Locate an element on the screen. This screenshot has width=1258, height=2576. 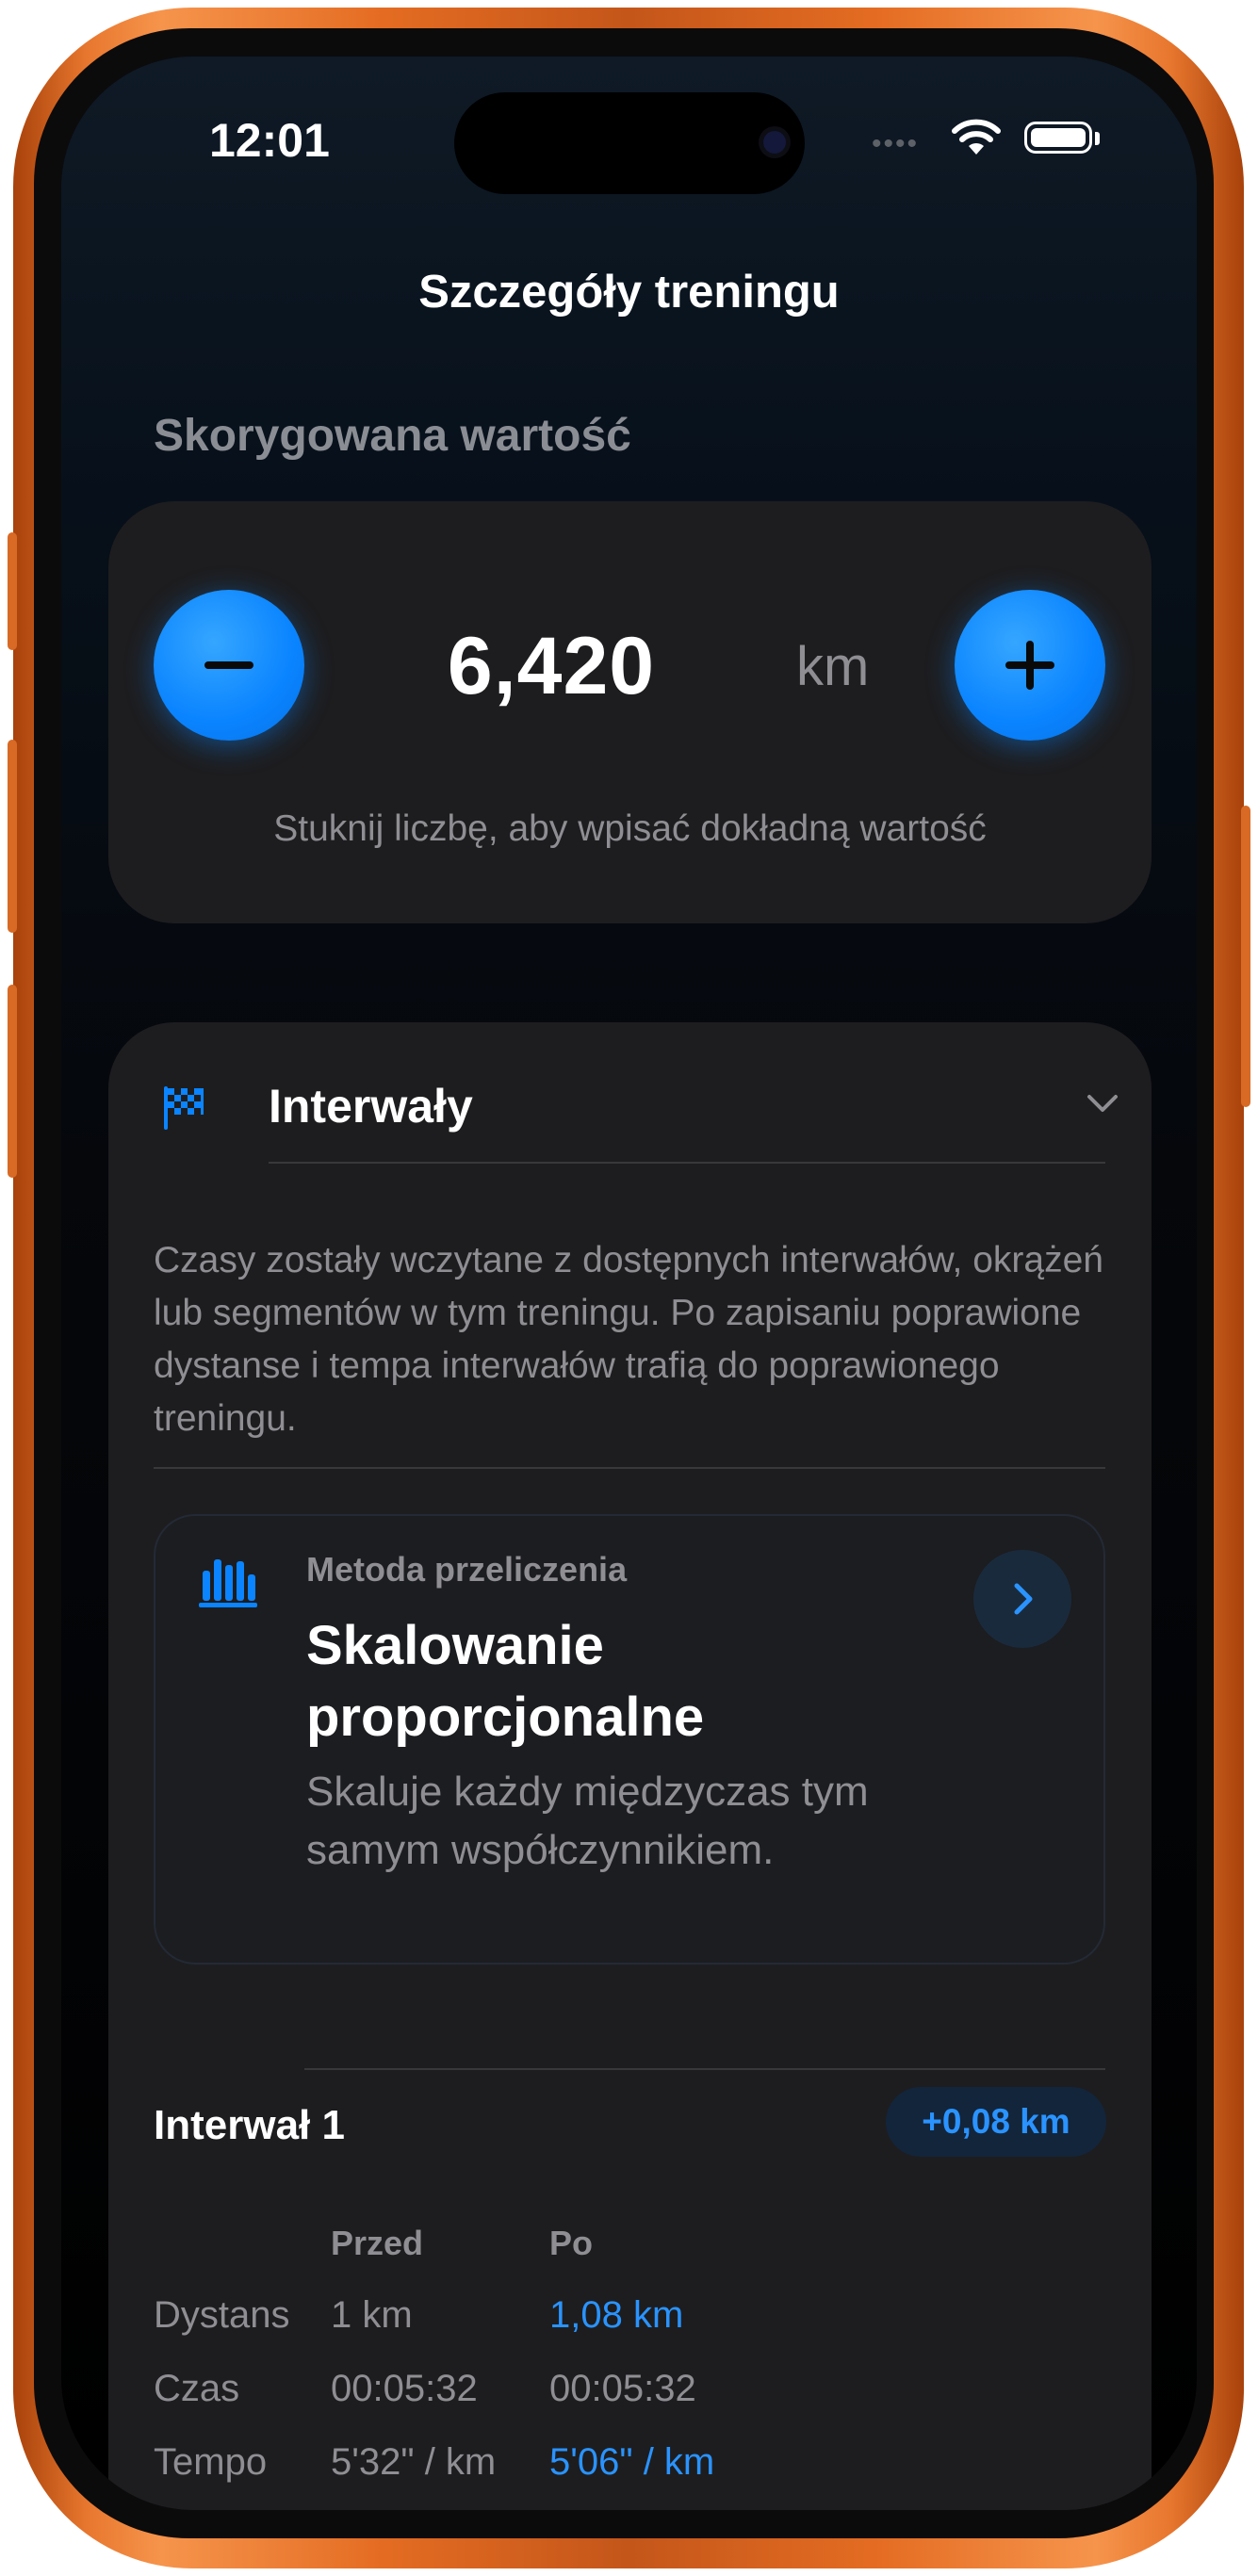
row-label-distance: Dystans is located at coordinates (222, 2315).